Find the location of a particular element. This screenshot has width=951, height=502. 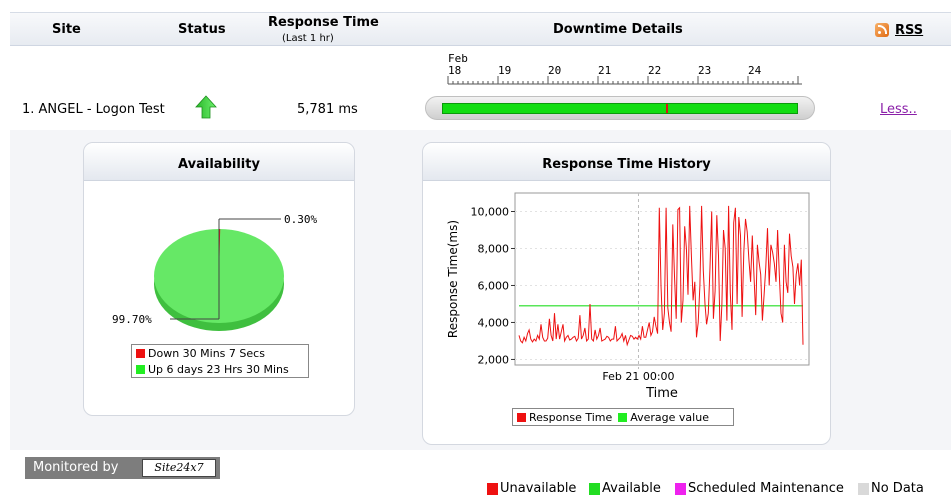

column-header-site: Site is located at coordinates (66, 29).